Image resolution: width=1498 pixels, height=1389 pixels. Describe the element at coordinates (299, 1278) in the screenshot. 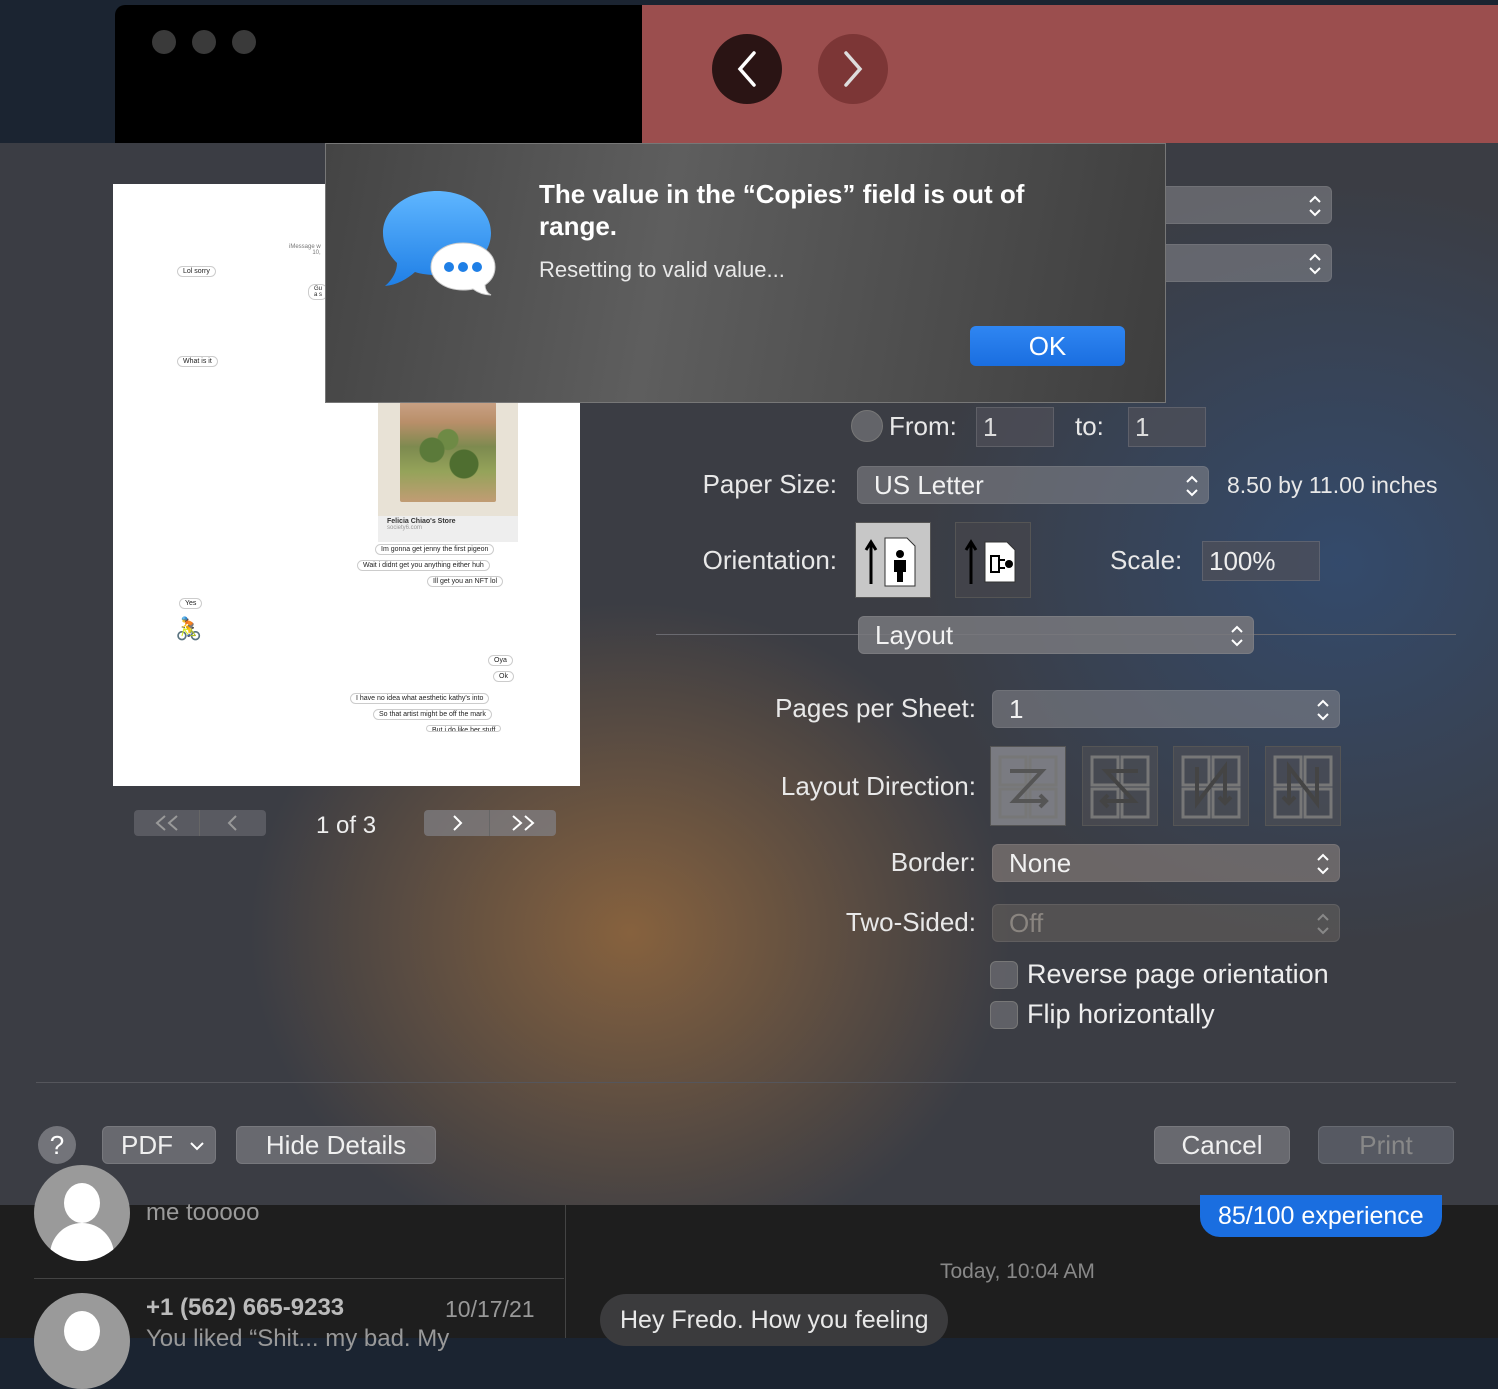

I see `list-divider` at that location.